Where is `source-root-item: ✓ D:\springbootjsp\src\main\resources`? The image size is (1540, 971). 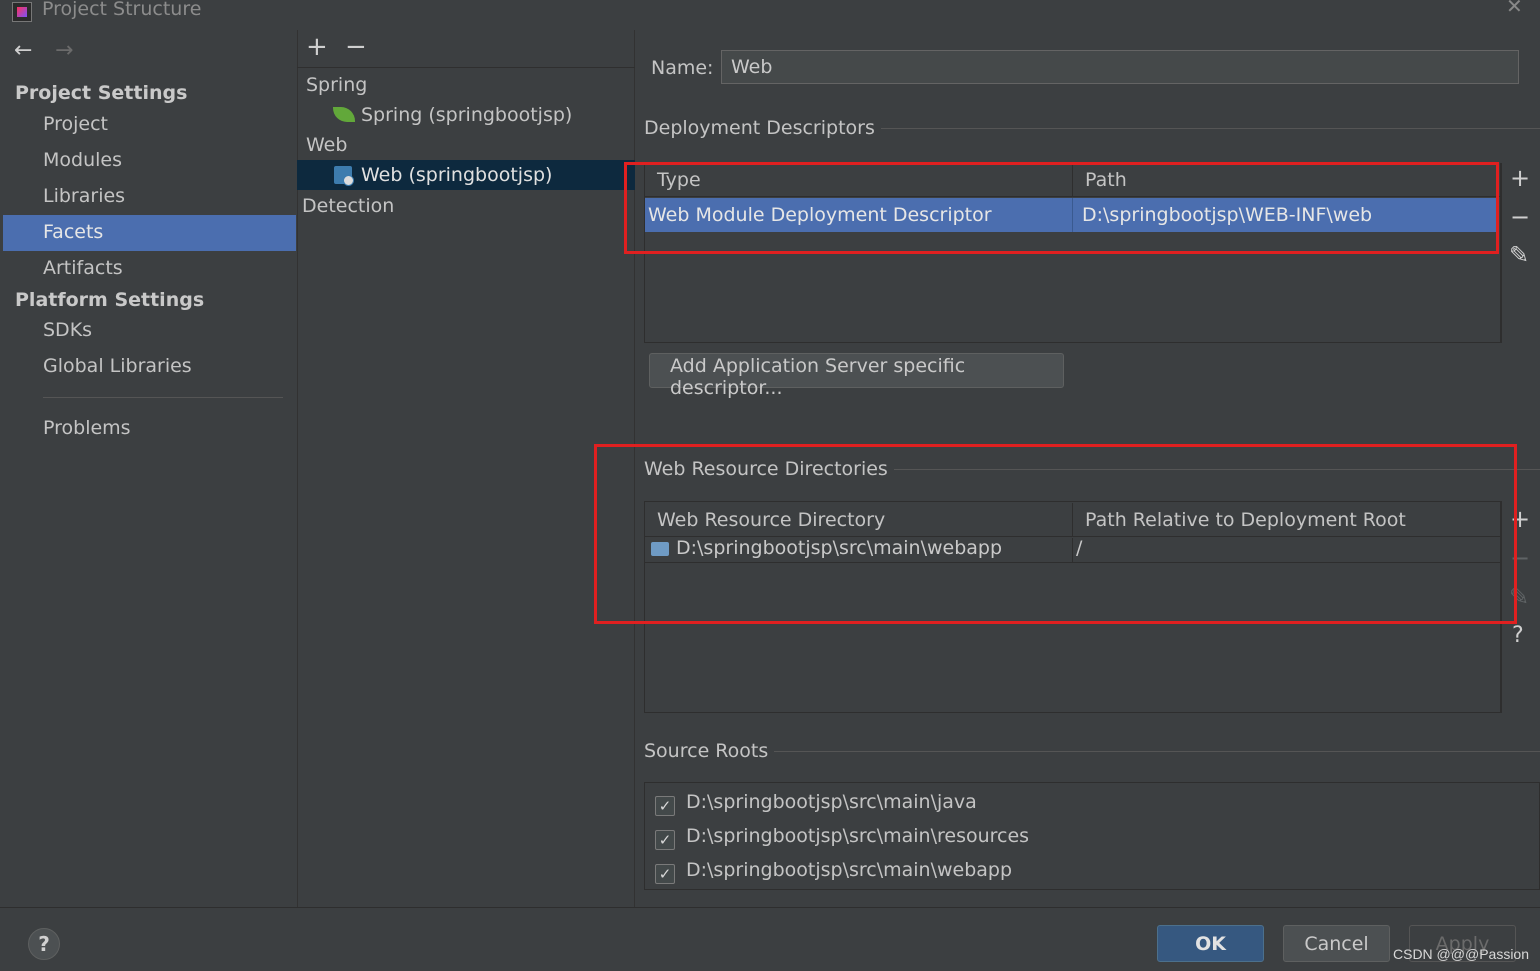 source-root-item: ✓ D:\springbootjsp\src\main\resources is located at coordinates (842, 837).